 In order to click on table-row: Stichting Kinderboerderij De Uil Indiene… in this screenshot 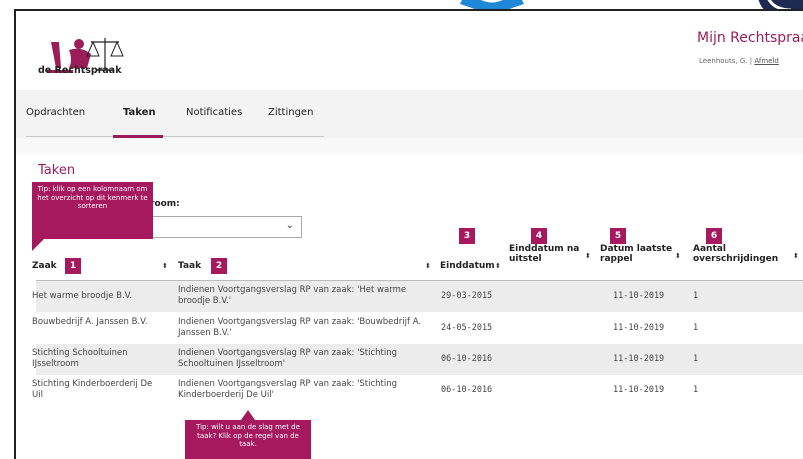, I will do `click(417, 390)`.